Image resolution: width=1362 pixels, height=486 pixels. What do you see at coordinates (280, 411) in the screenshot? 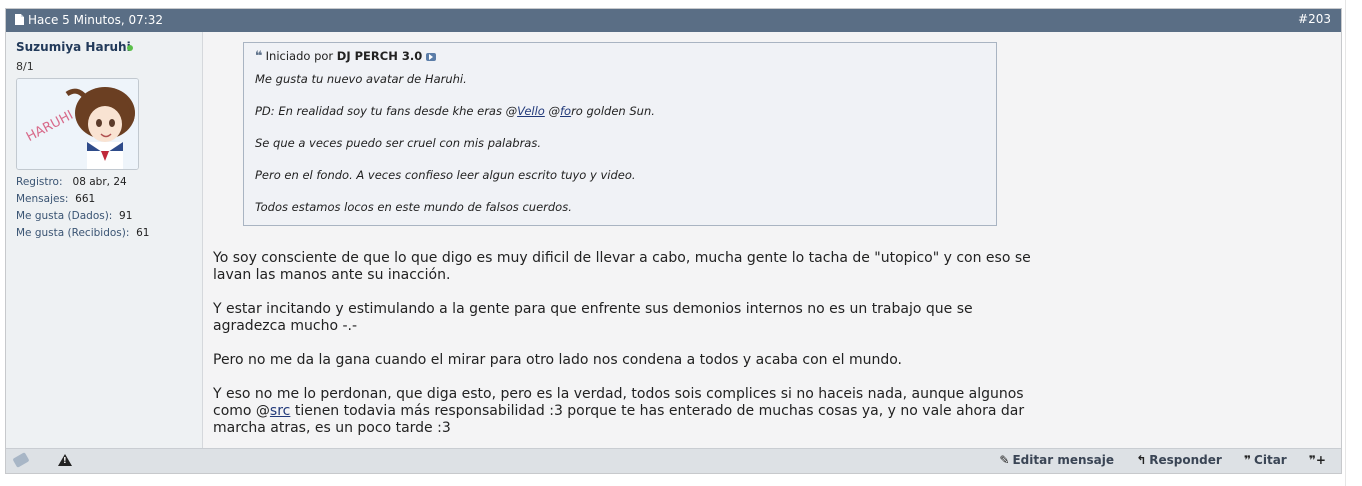
I see `mention-link-src: src` at bounding box center [280, 411].